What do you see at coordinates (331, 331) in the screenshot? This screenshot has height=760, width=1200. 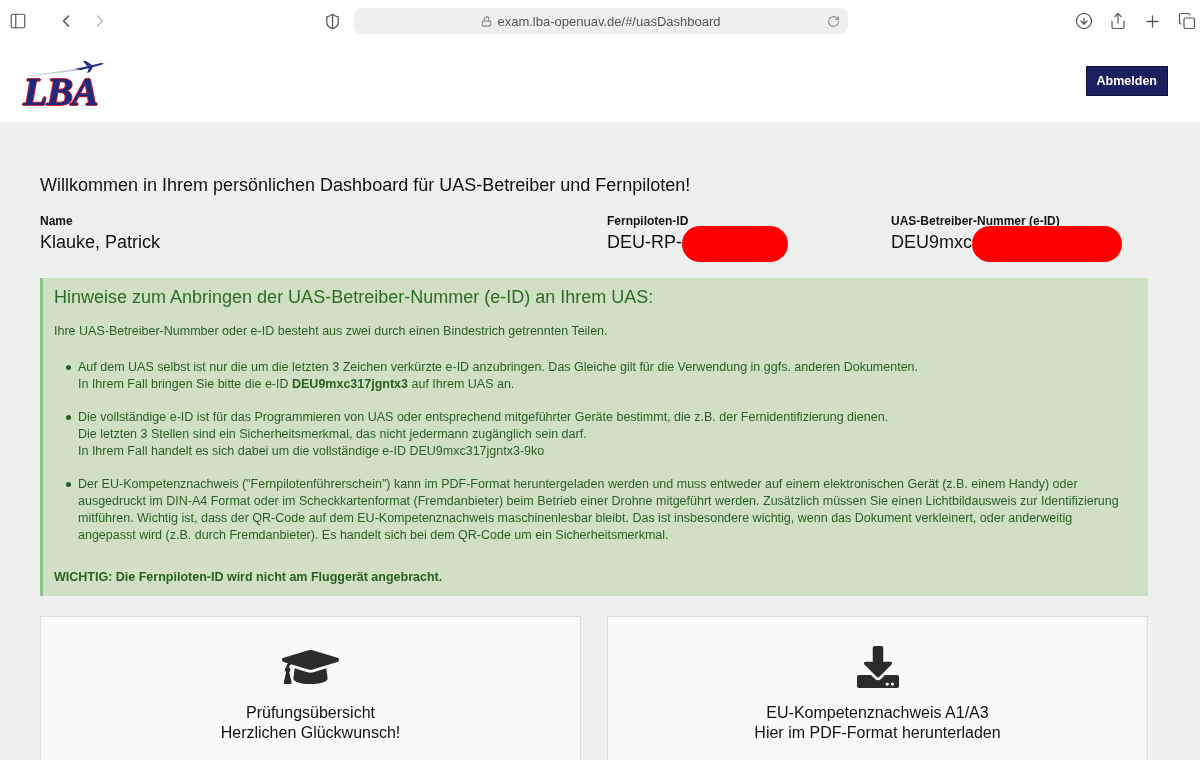 I see `hint-intro: Ihre UAS-Betreiber-Nummber oder e-ID besteht aus zwei durch einen Bindestrich getrennten Teilen.` at bounding box center [331, 331].